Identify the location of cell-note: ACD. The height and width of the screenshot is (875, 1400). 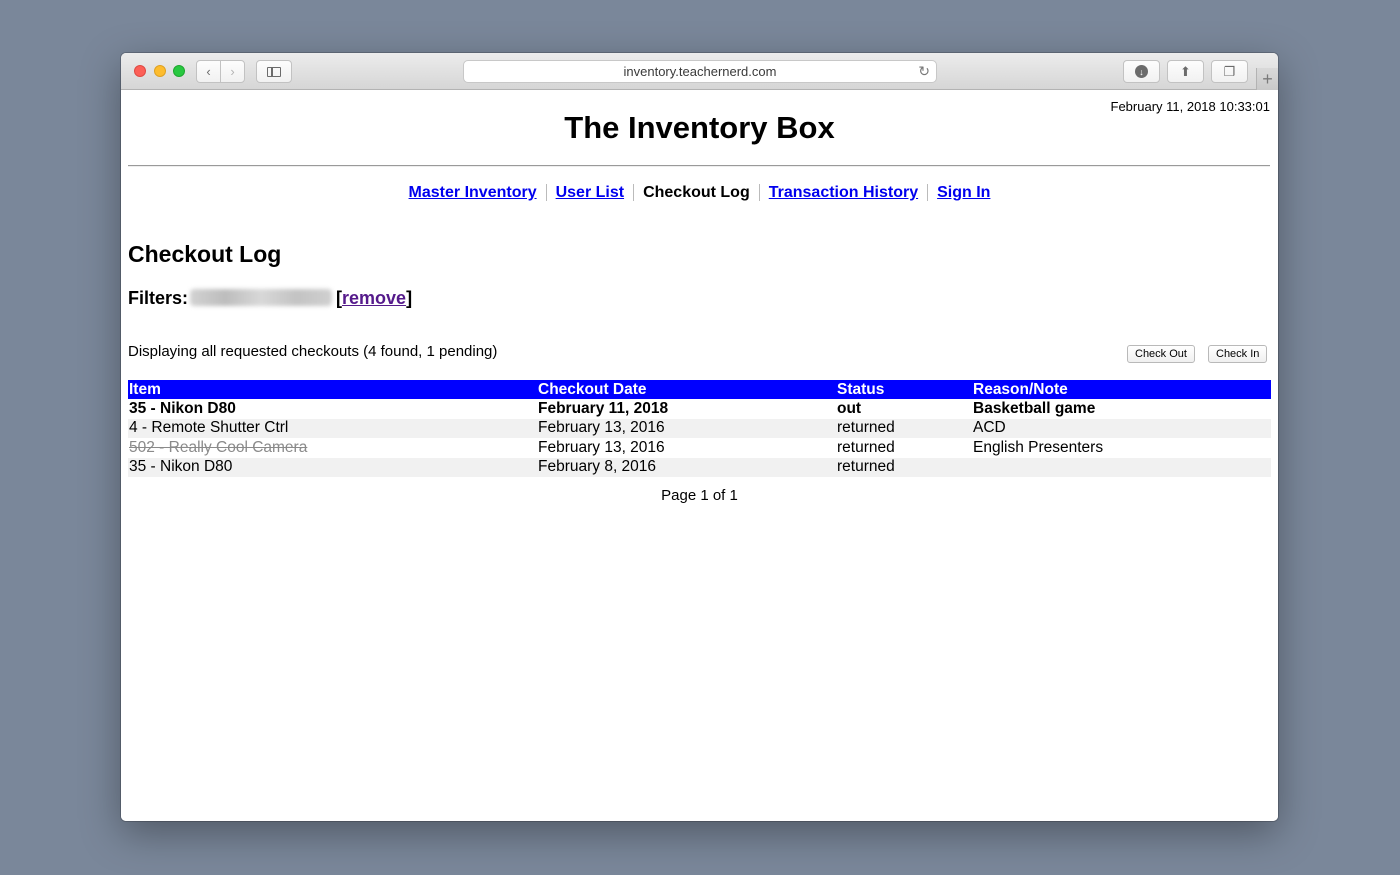
(1121, 428).